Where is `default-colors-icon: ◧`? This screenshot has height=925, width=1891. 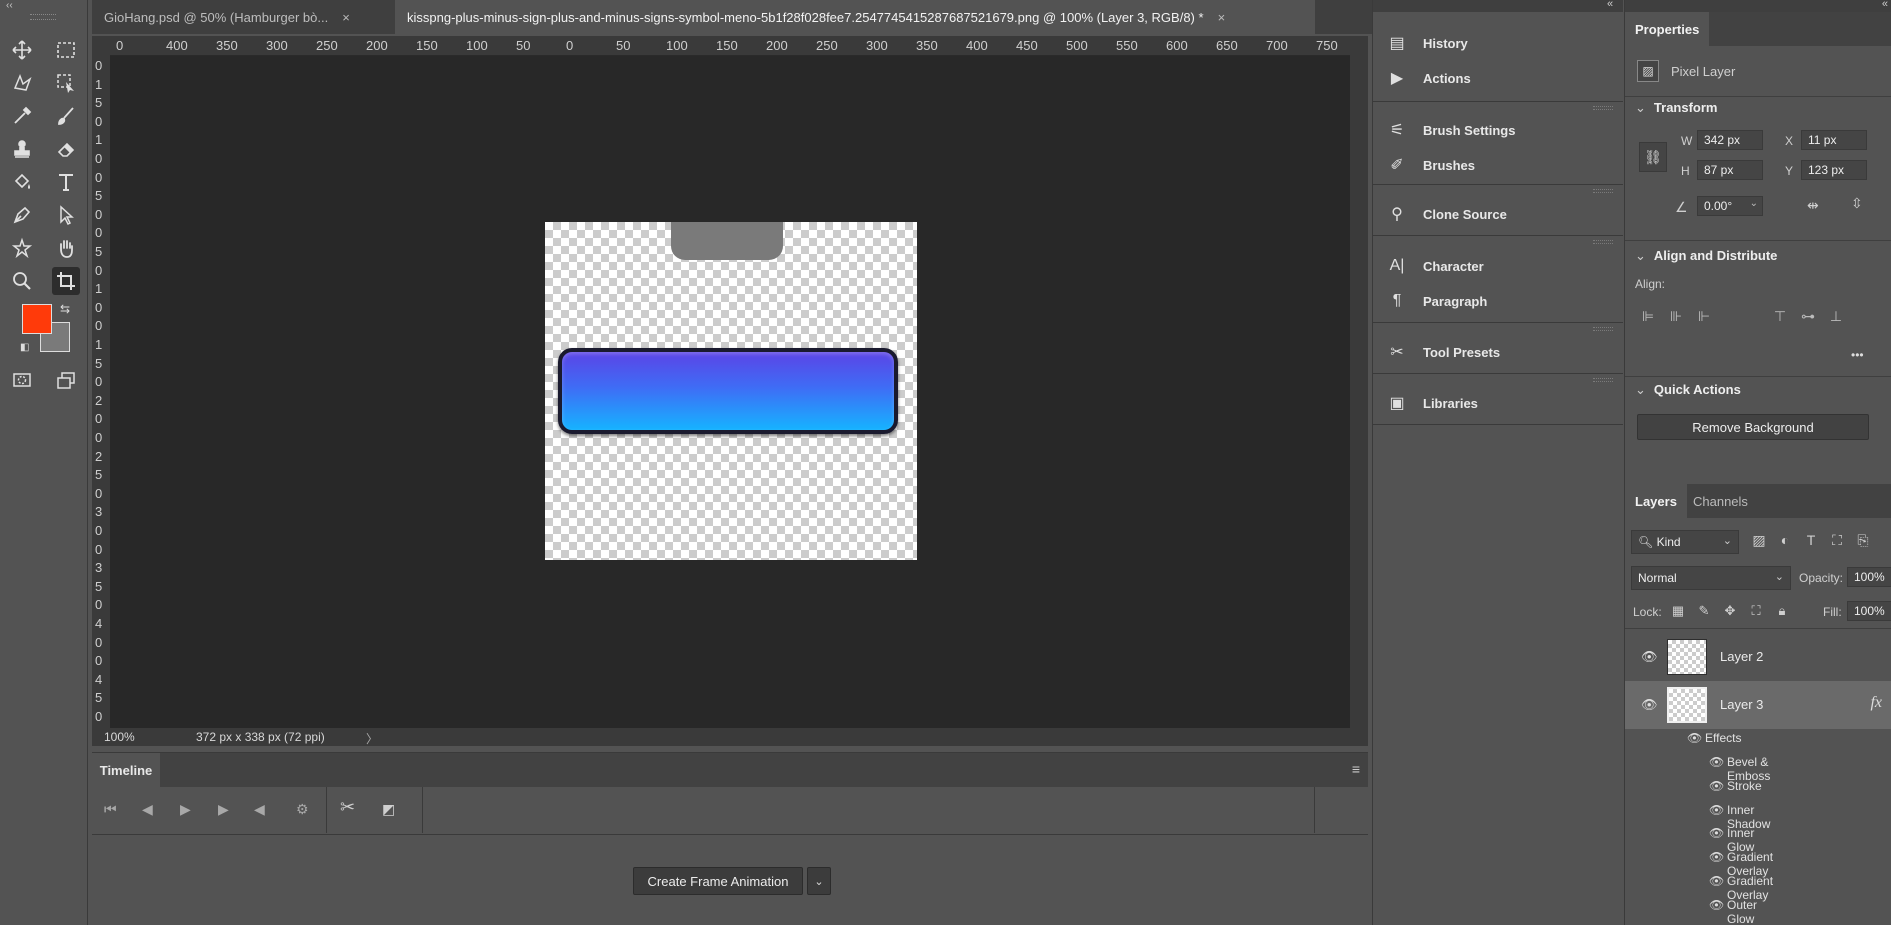
default-colors-icon: ◧ is located at coordinates (24, 347).